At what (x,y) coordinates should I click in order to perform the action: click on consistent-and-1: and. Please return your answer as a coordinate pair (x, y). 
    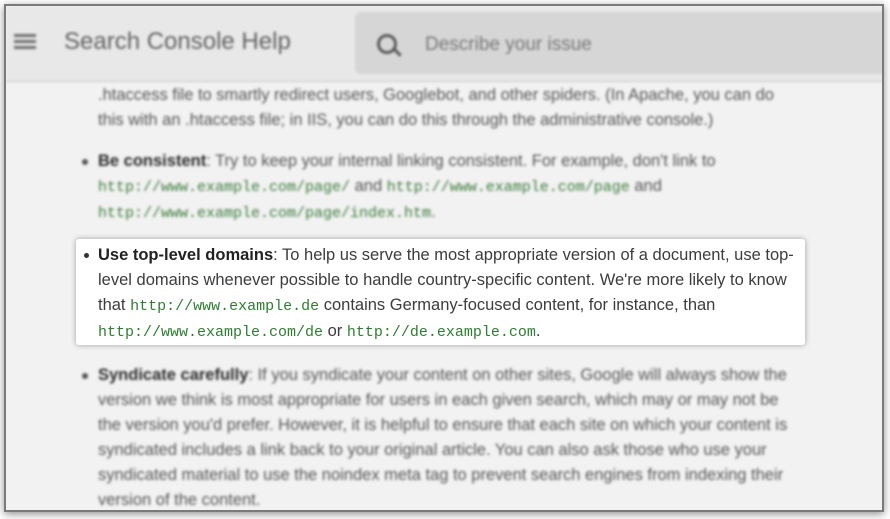
    Looking at the image, I should click on (368, 186).